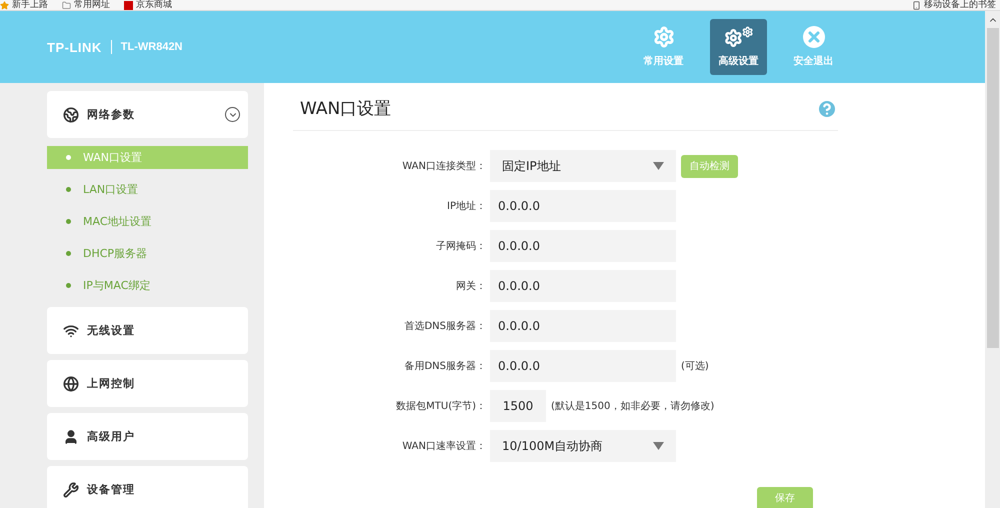 The width and height of the screenshot is (1000, 508). What do you see at coordinates (111, 436) in the screenshot?
I see `menu-label: 高级用户` at bounding box center [111, 436].